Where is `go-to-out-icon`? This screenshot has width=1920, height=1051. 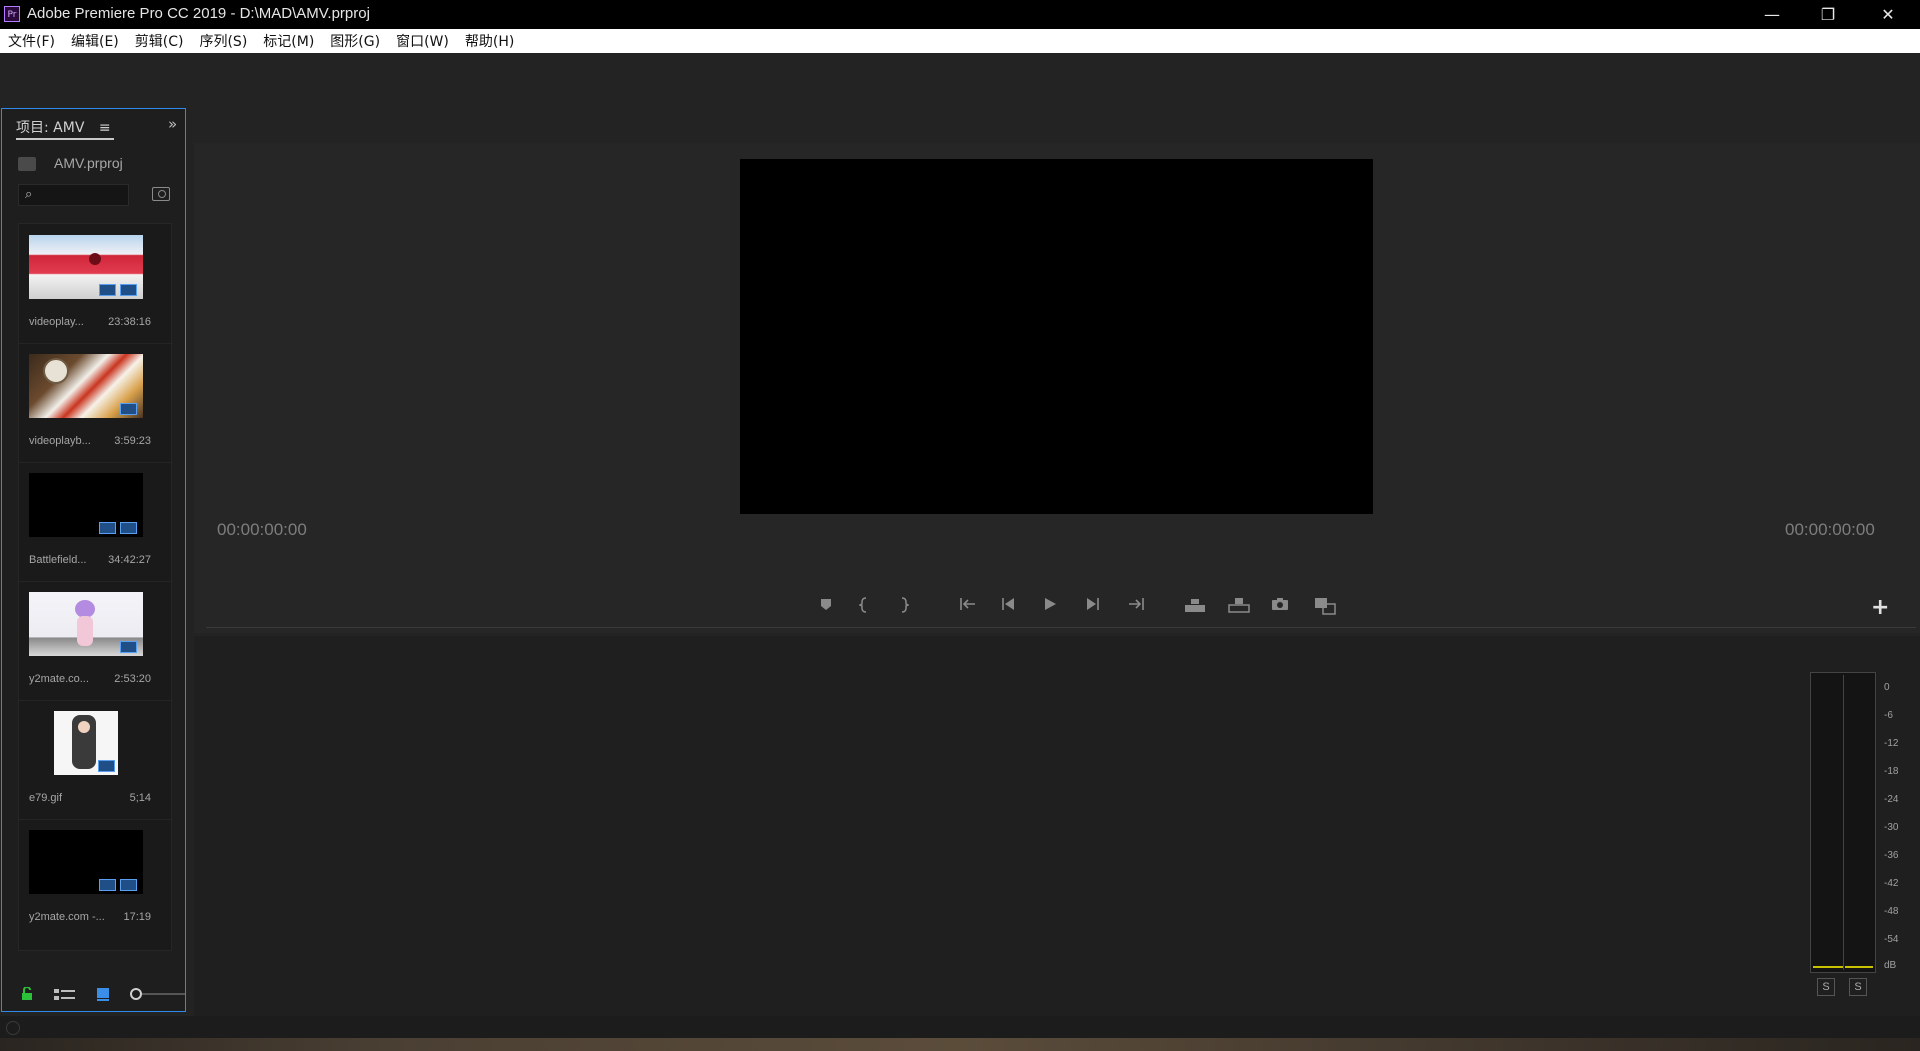 go-to-out-icon is located at coordinates (1136, 604).